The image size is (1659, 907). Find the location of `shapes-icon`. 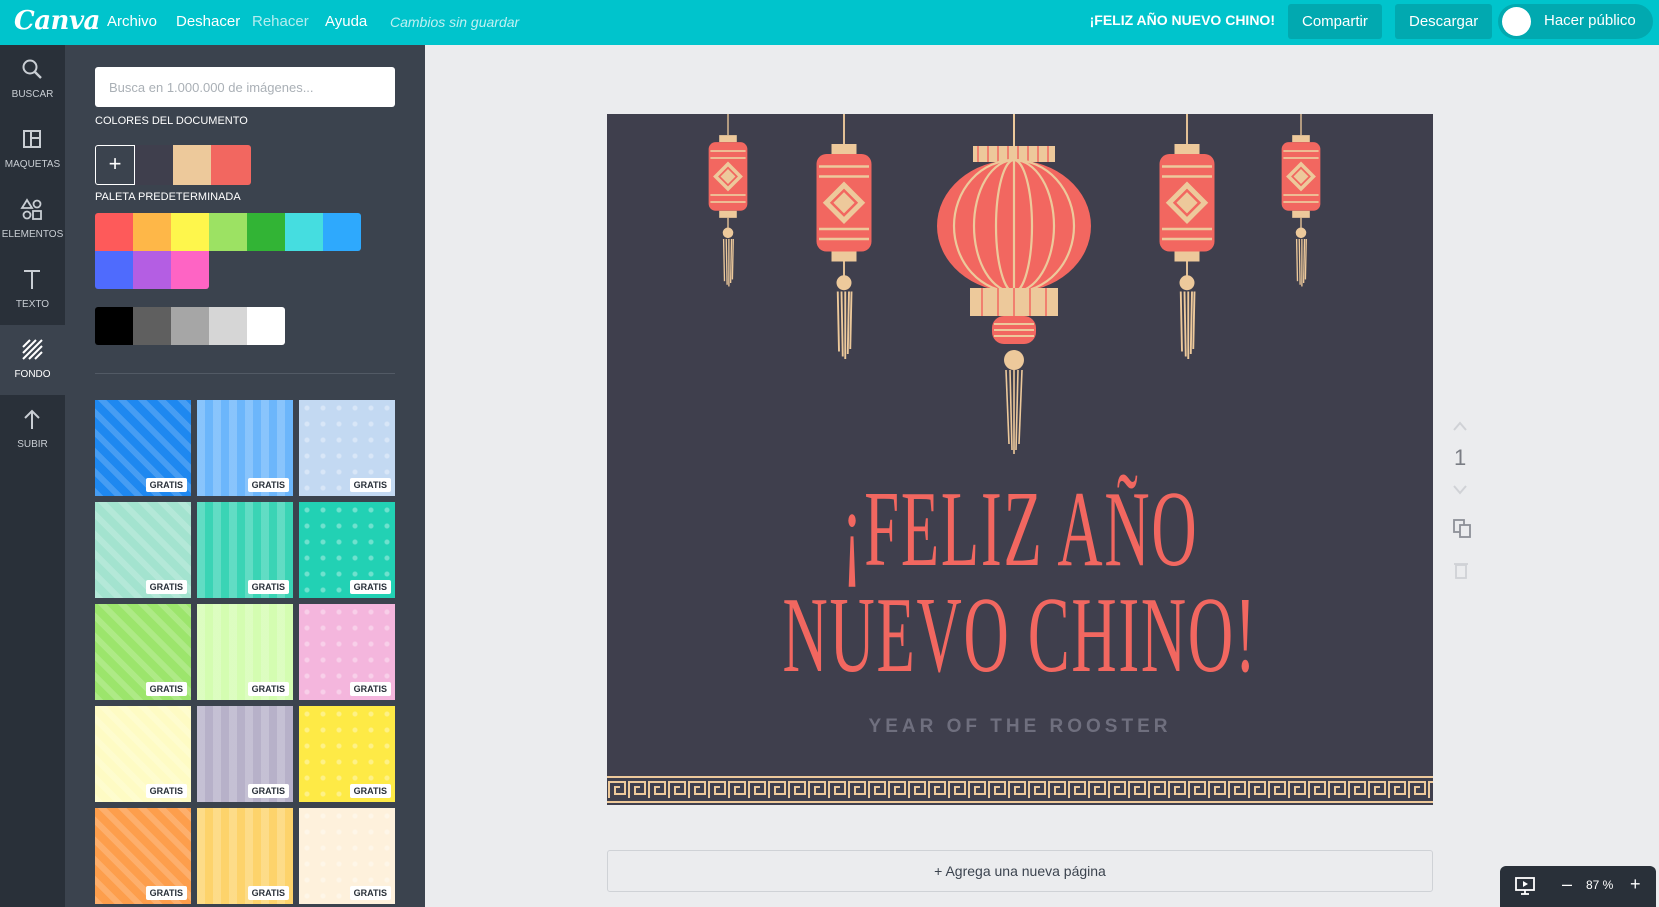

shapes-icon is located at coordinates (31, 209).